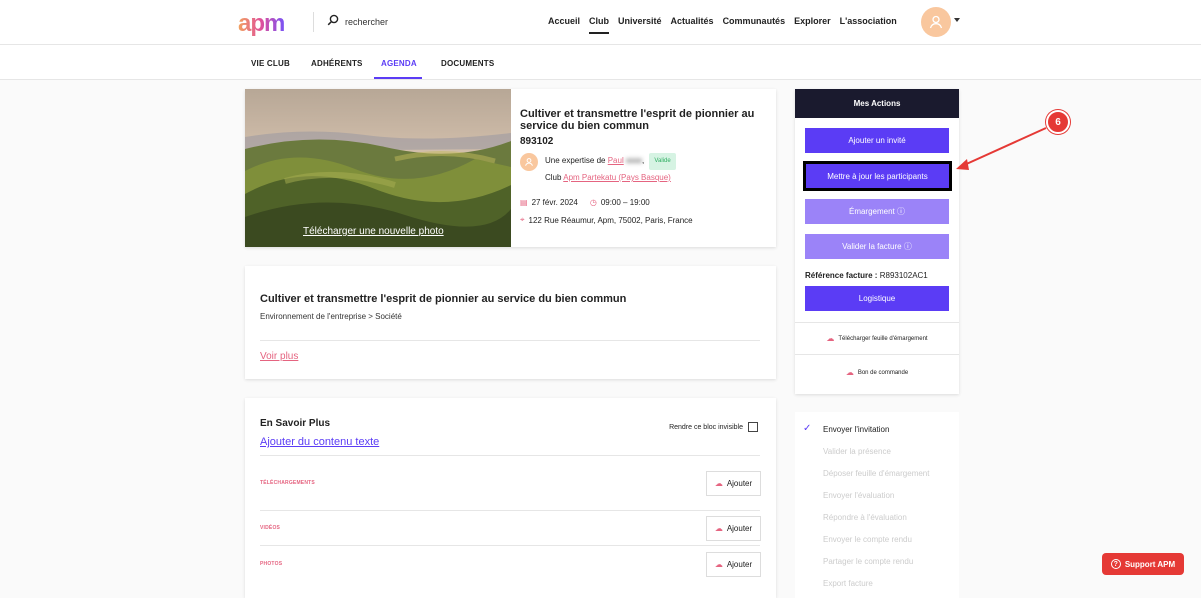  What do you see at coordinates (867, 539) in the screenshot?
I see `step-item: Envoyer le compte rendu` at bounding box center [867, 539].